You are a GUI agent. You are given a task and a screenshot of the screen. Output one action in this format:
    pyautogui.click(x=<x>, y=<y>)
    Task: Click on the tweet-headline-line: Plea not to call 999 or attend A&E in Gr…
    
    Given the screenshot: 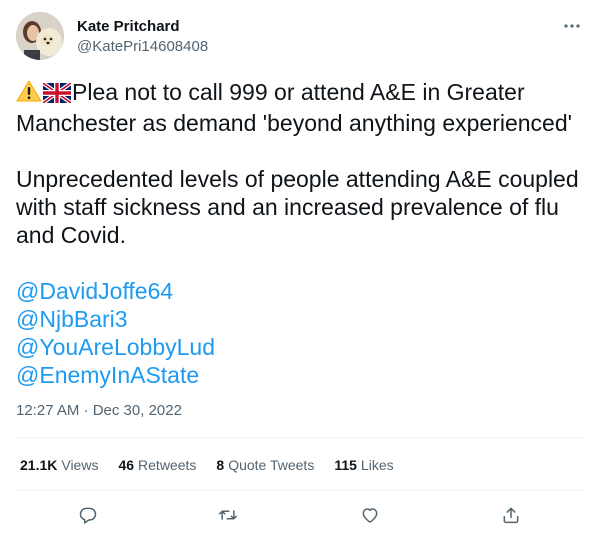 What is the action you would take?
    pyautogui.click(x=299, y=107)
    